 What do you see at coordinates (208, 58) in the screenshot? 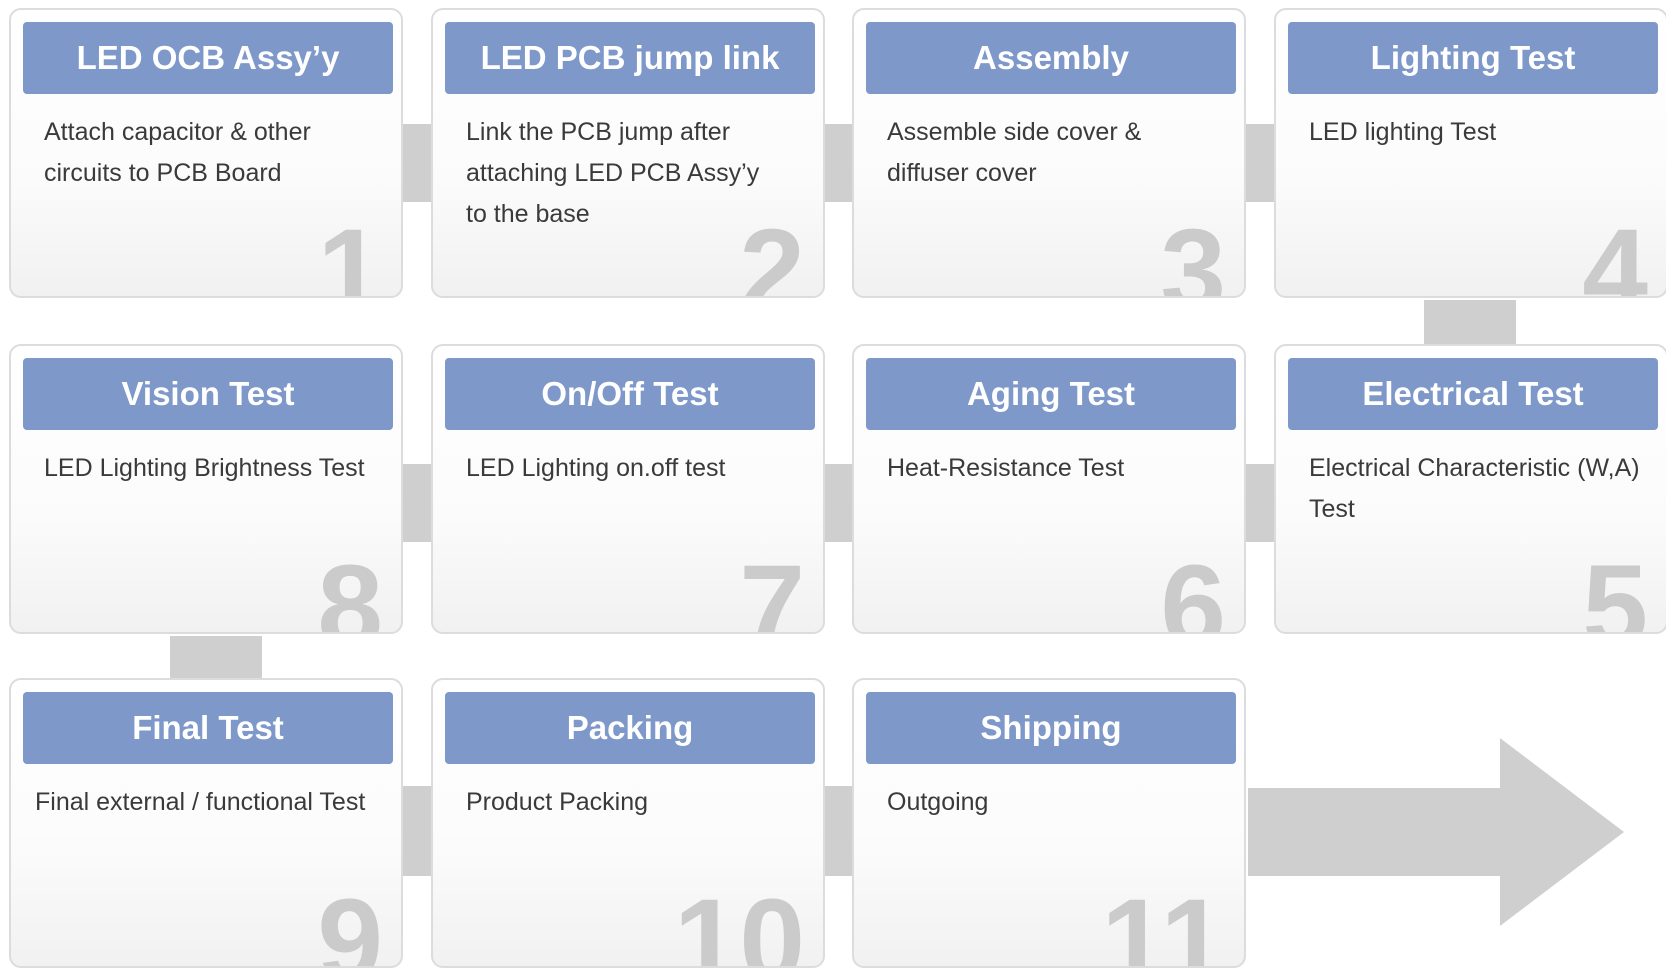
I see `step-title: LED OCB Assy’y` at bounding box center [208, 58].